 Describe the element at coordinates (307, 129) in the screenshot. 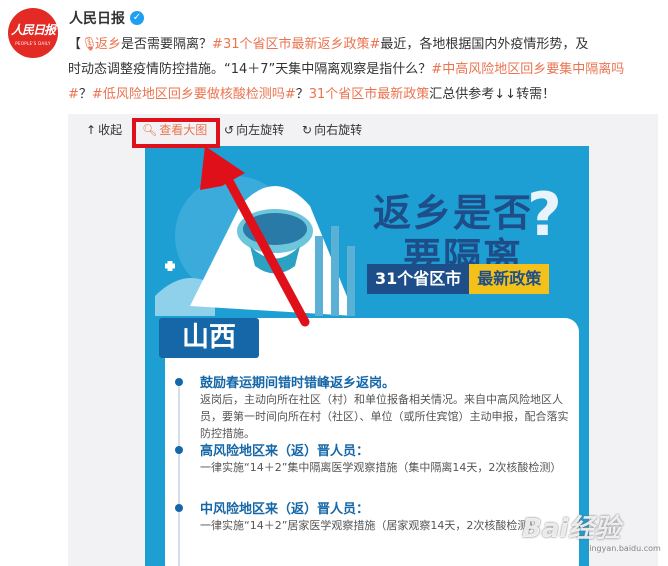

I see `rotate-right-icon: ↻` at that location.